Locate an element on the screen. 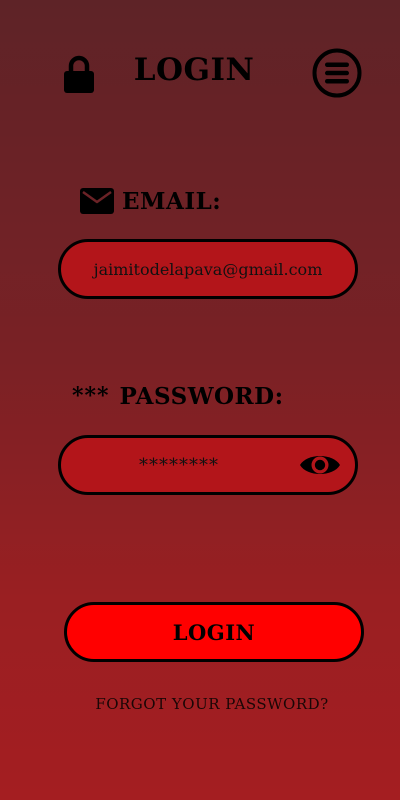 The image size is (400, 800). email-field is located at coordinates (208, 269).